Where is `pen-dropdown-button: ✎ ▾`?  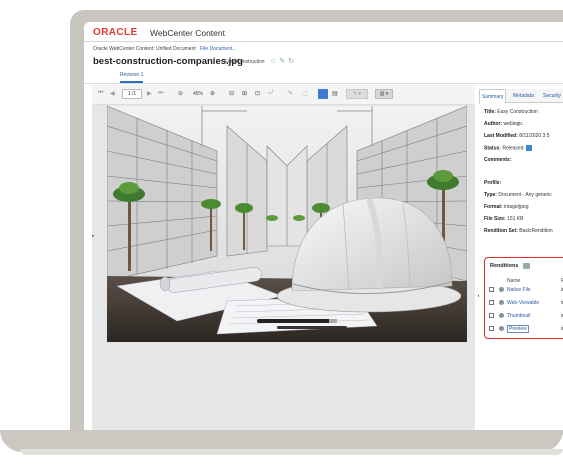
pen-dropdown-button: ✎ ▾ is located at coordinates (357, 94).